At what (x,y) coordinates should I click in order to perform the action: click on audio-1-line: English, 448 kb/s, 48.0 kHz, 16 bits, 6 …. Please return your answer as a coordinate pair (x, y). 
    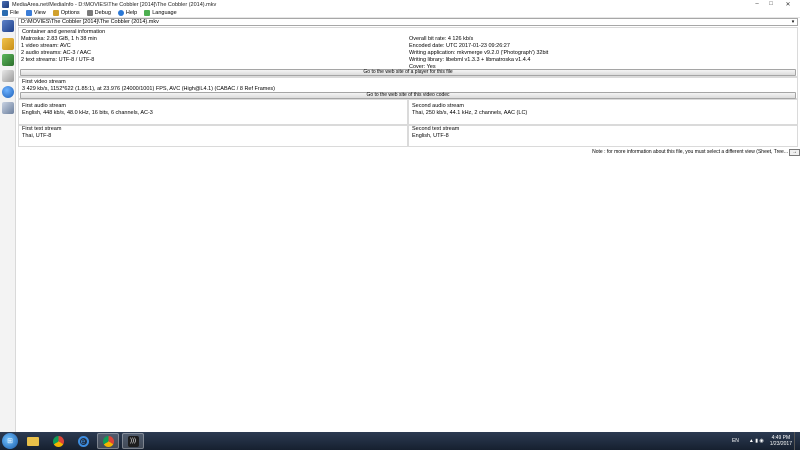
    Looking at the image, I should click on (87, 113).